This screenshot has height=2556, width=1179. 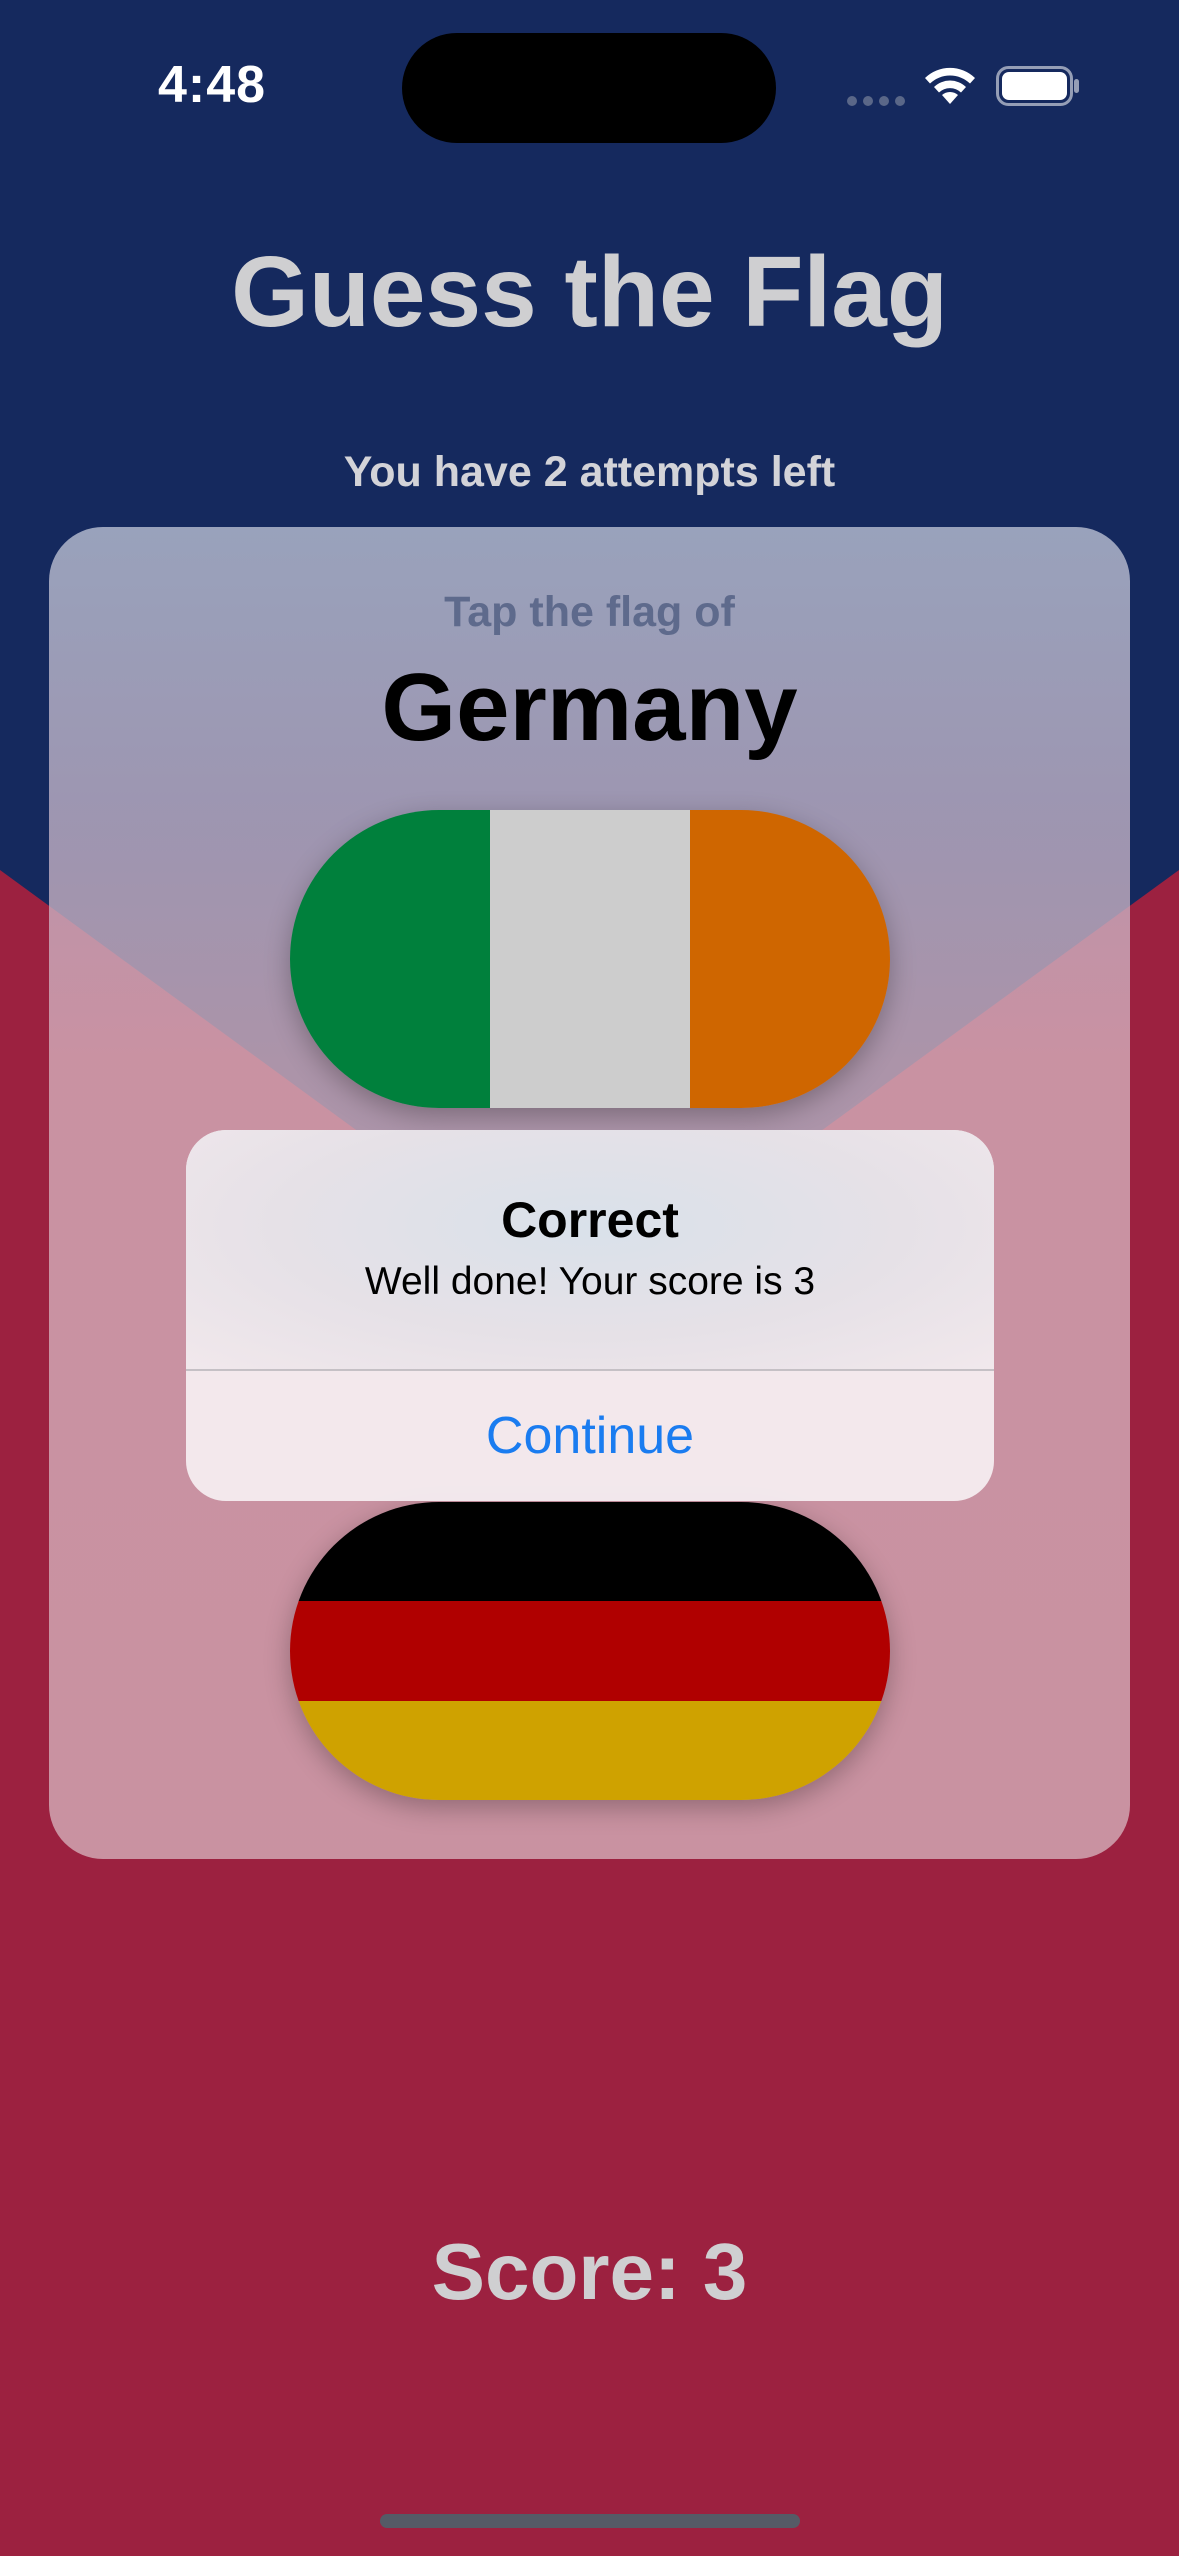 What do you see at coordinates (1037, 86) in the screenshot?
I see `battery-icon` at bounding box center [1037, 86].